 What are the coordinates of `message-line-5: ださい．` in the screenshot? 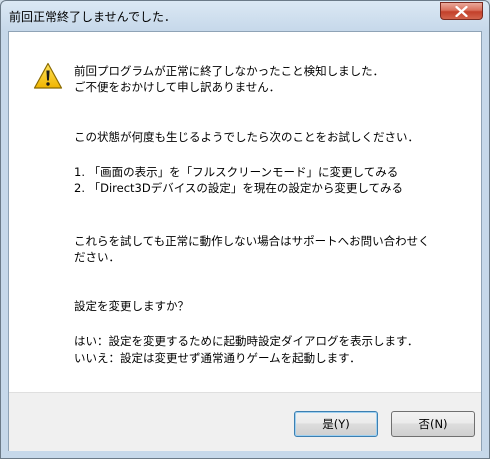 It's located at (97, 257).